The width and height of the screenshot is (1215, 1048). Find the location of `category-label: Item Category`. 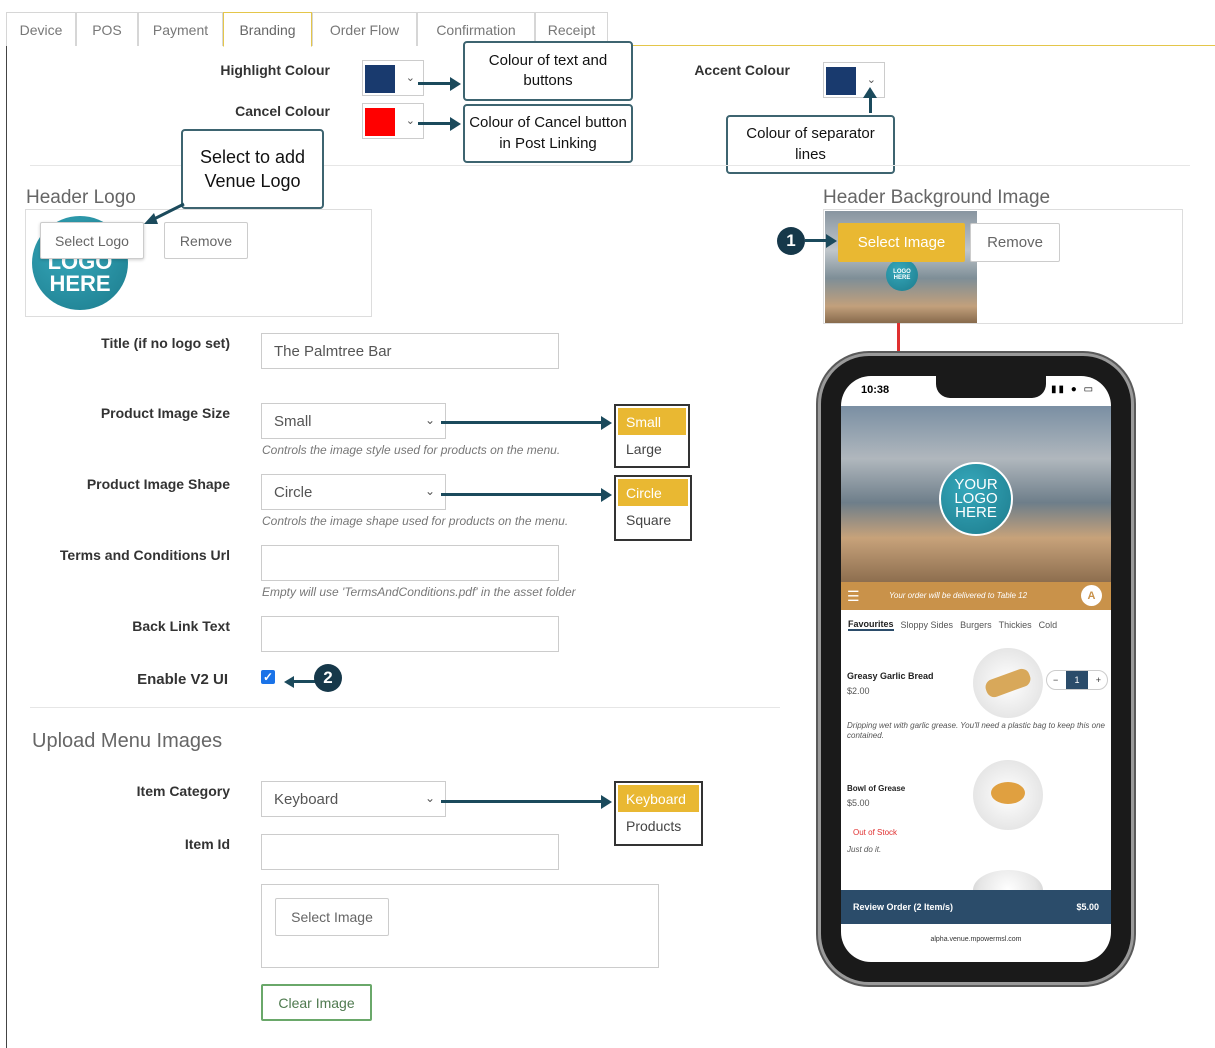

category-label: Item Category is located at coordinates (183, 791).